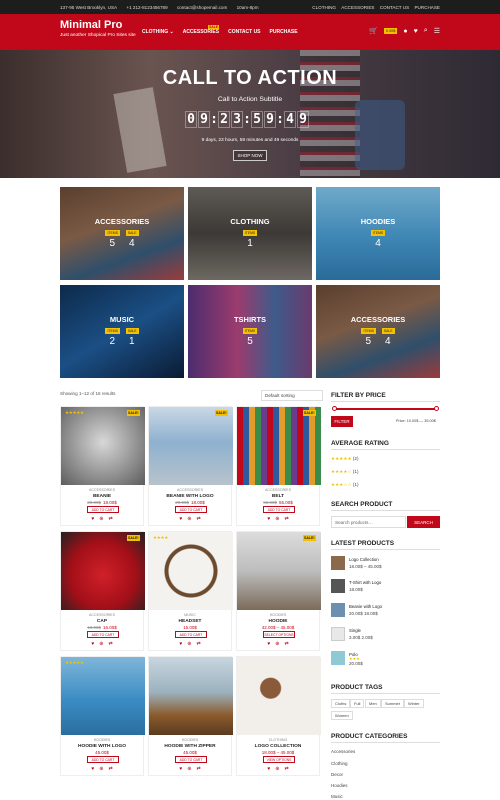 The image size is (500, 800). Describe the element at coordinates (278, 746) in the screenshot. I see `product-name: LOGO COLLECTION` at that location.